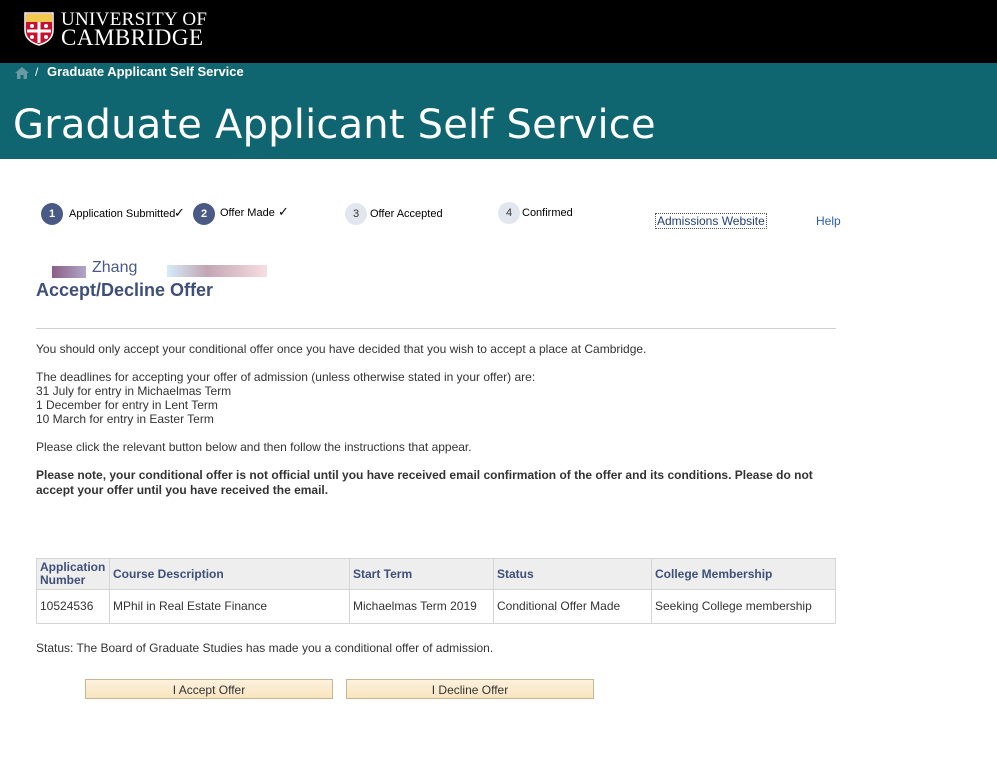 This screenshot has width=997, height=762. What do you see at coordinates (828, 221) in the screenshot?
I see `help-link: Help` at bounding box center [828, 221].